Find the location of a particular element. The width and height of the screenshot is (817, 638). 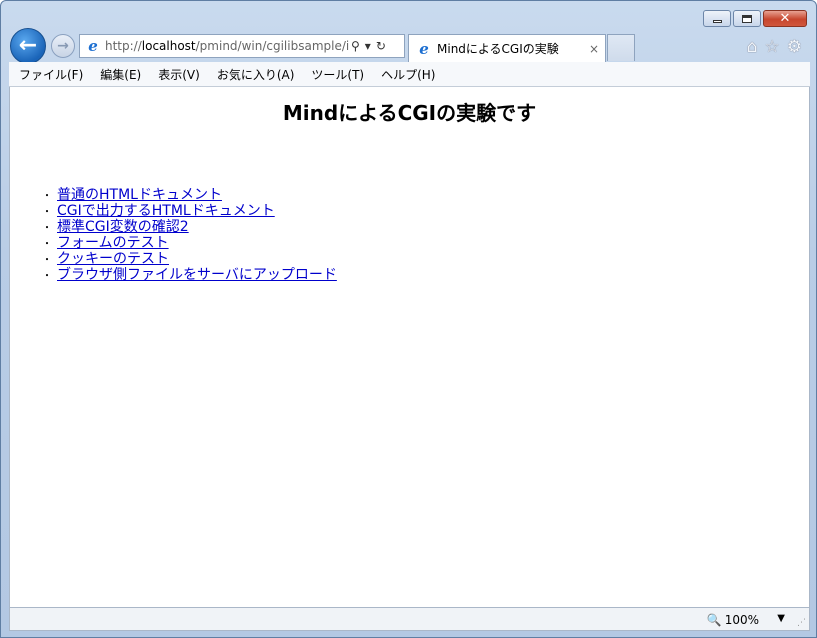

toolbar-icons: ⌂ ☆ ⚙ is located at coordinates (774, 47).